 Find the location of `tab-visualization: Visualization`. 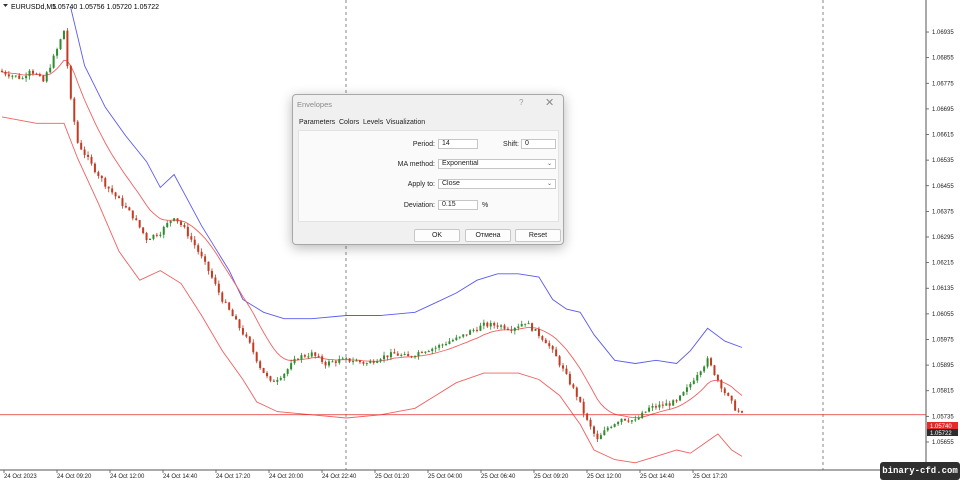

tab-visualization: Visualization is located at coordinates (405, 122).